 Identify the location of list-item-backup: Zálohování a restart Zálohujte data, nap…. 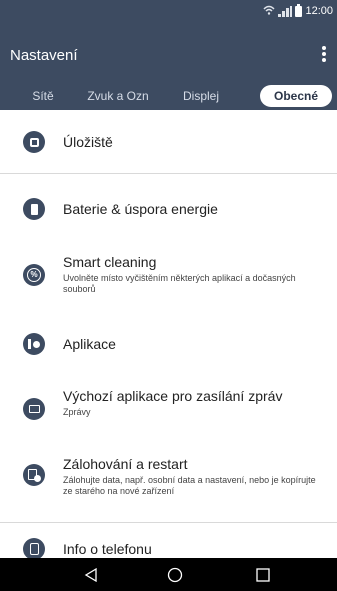
(168, 482).